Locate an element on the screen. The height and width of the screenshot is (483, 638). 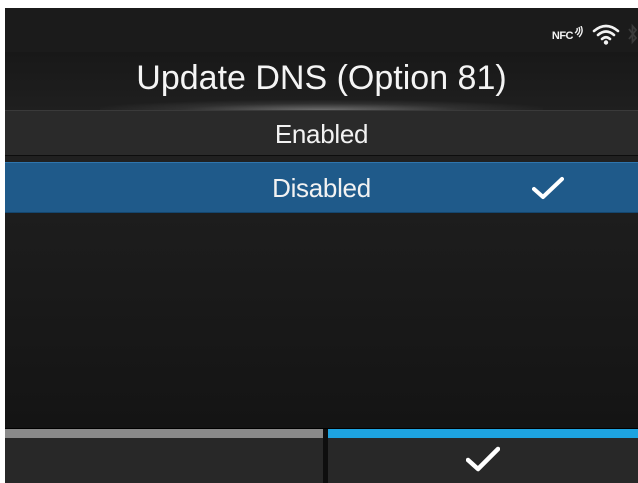
status-icons: NFC is located at coordinates (595, 34).